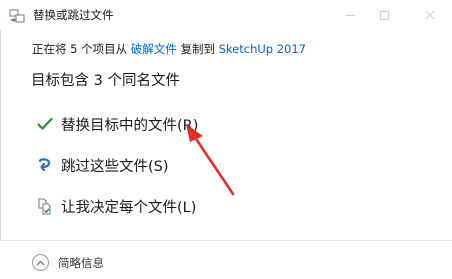  I want to click on maximize-icon, so click(384, 15).